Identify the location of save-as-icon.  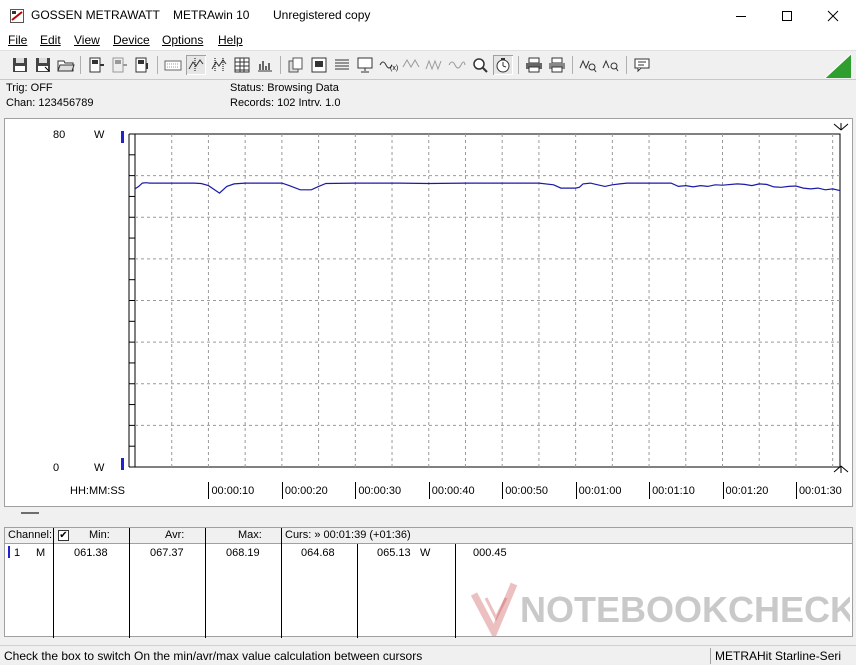
(43, 65).